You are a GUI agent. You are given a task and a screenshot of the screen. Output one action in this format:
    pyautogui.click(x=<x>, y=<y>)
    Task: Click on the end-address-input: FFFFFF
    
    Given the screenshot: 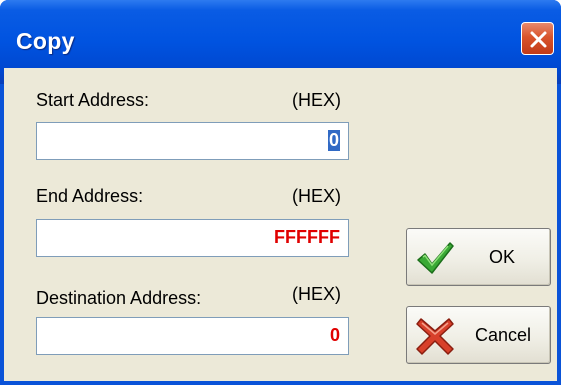 What is the action you would take?
    pyautogui.click(x=192, y=238)
    